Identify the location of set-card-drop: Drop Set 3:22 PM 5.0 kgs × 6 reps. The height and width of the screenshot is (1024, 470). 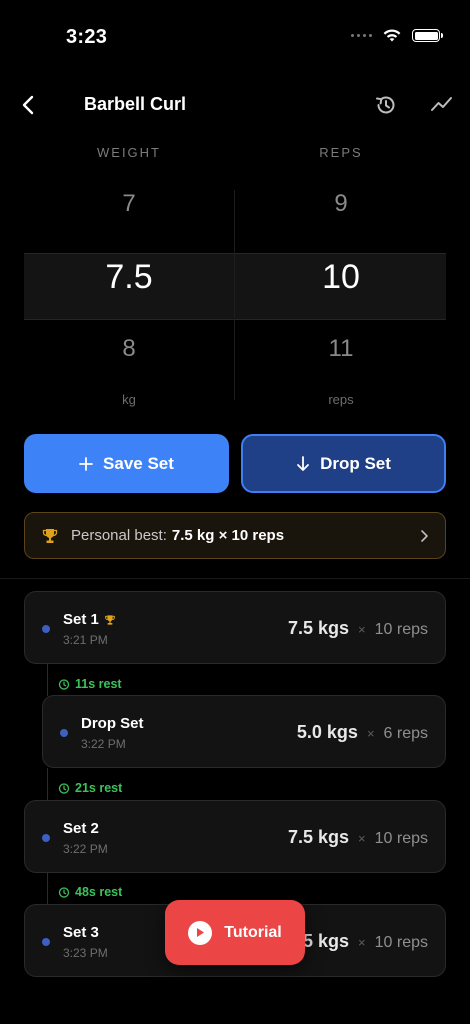
(244, 731).